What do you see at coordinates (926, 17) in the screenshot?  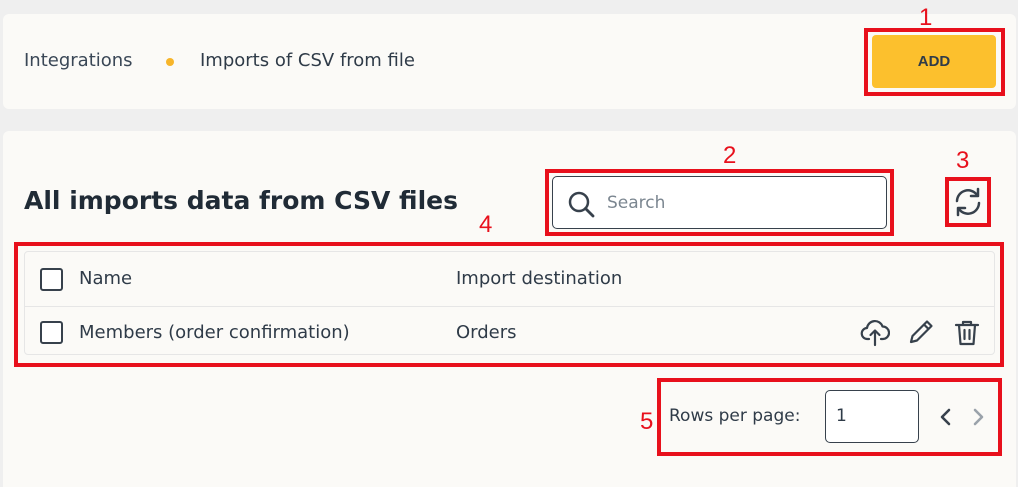 I see `annotation-number-1: 1` at bounding box center [926, 17].